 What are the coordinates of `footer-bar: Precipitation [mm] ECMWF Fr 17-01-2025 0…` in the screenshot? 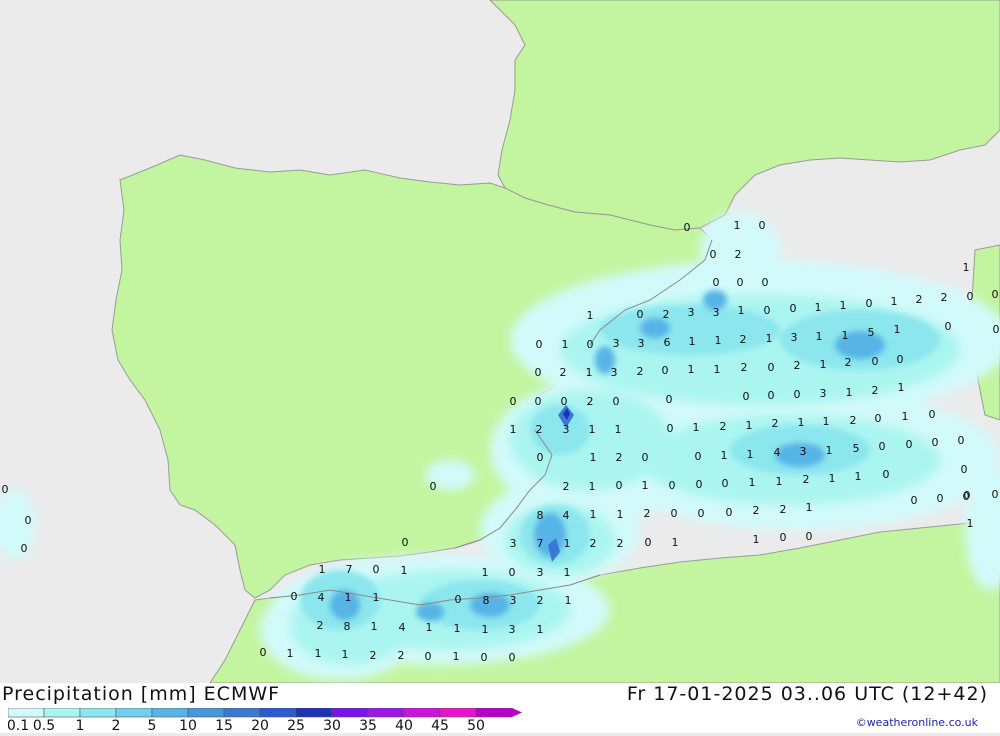 It's located at (500, 708).